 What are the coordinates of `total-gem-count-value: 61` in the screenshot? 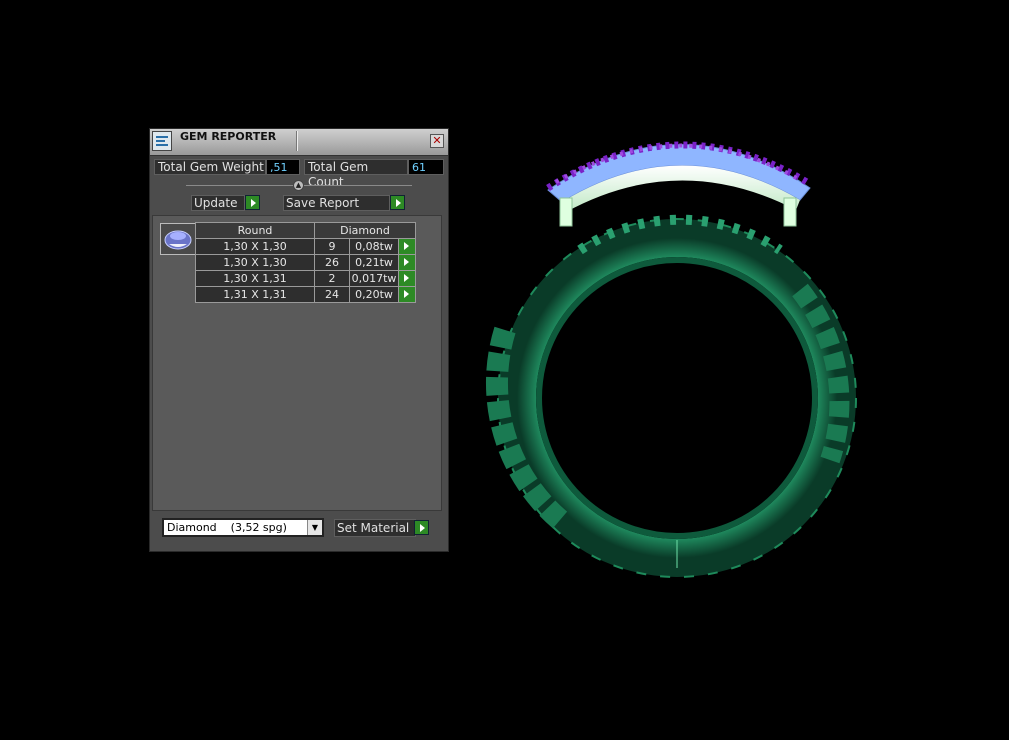 It's located at (426, 167).